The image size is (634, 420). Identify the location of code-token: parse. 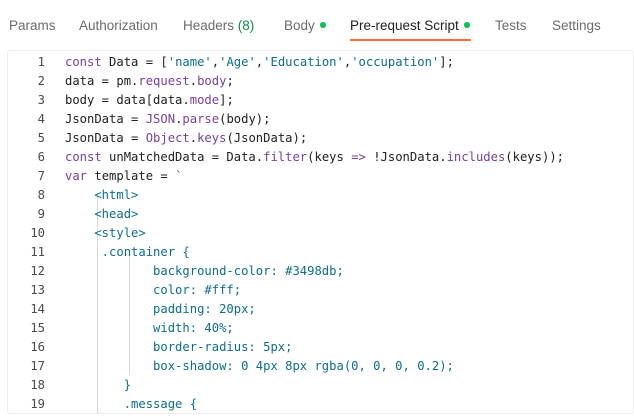
(201, 119).